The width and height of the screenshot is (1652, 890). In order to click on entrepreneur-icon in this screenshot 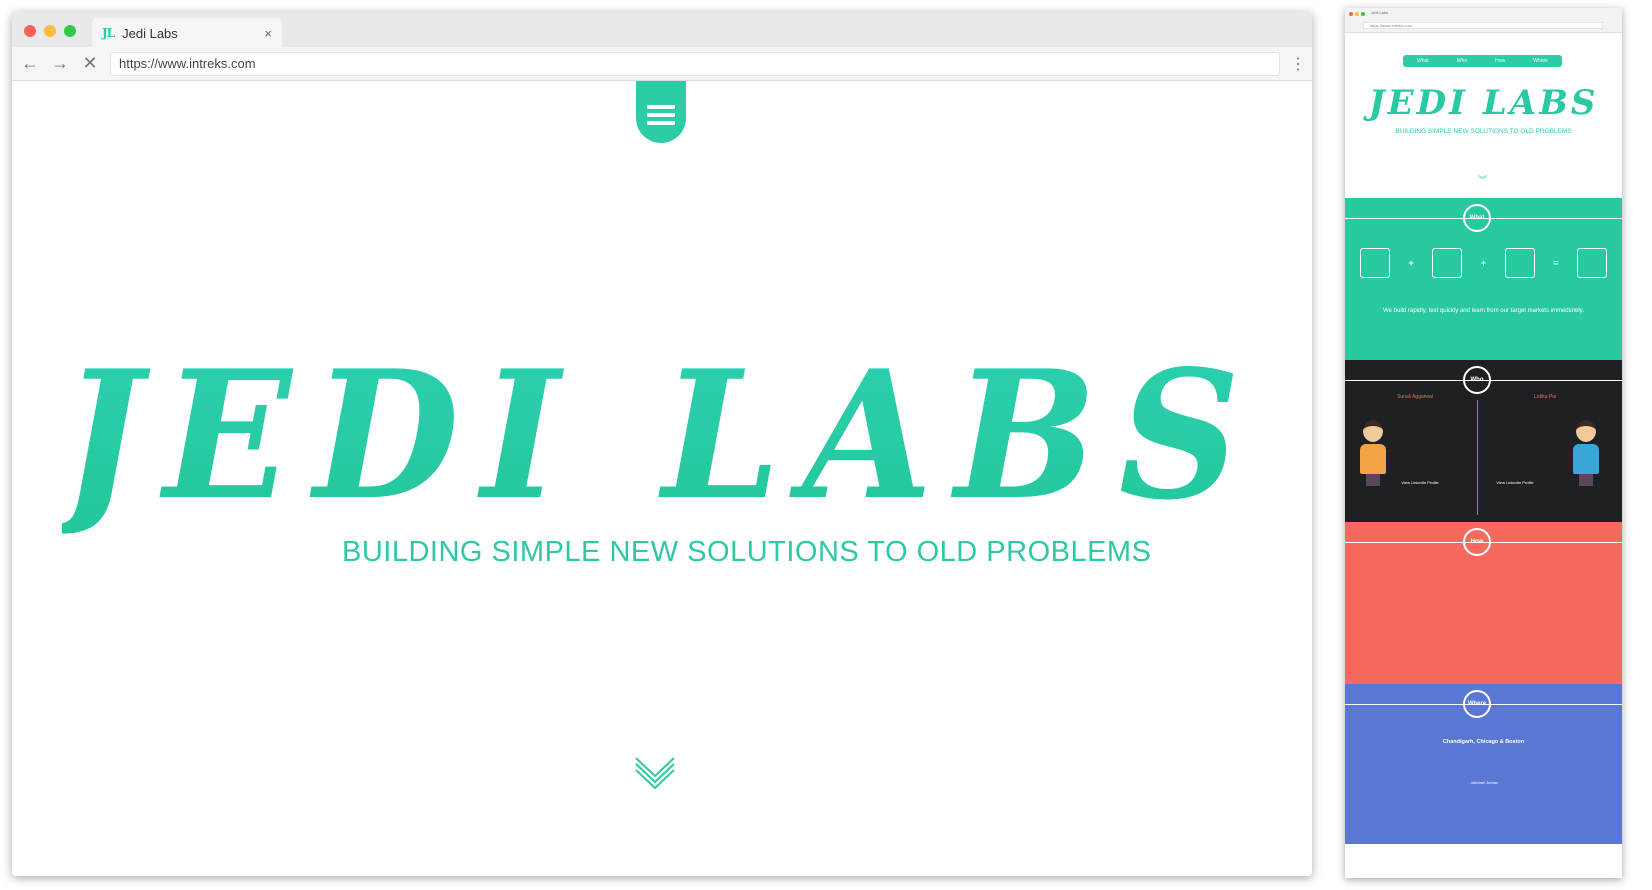, I will do `click(1447, 263)`.